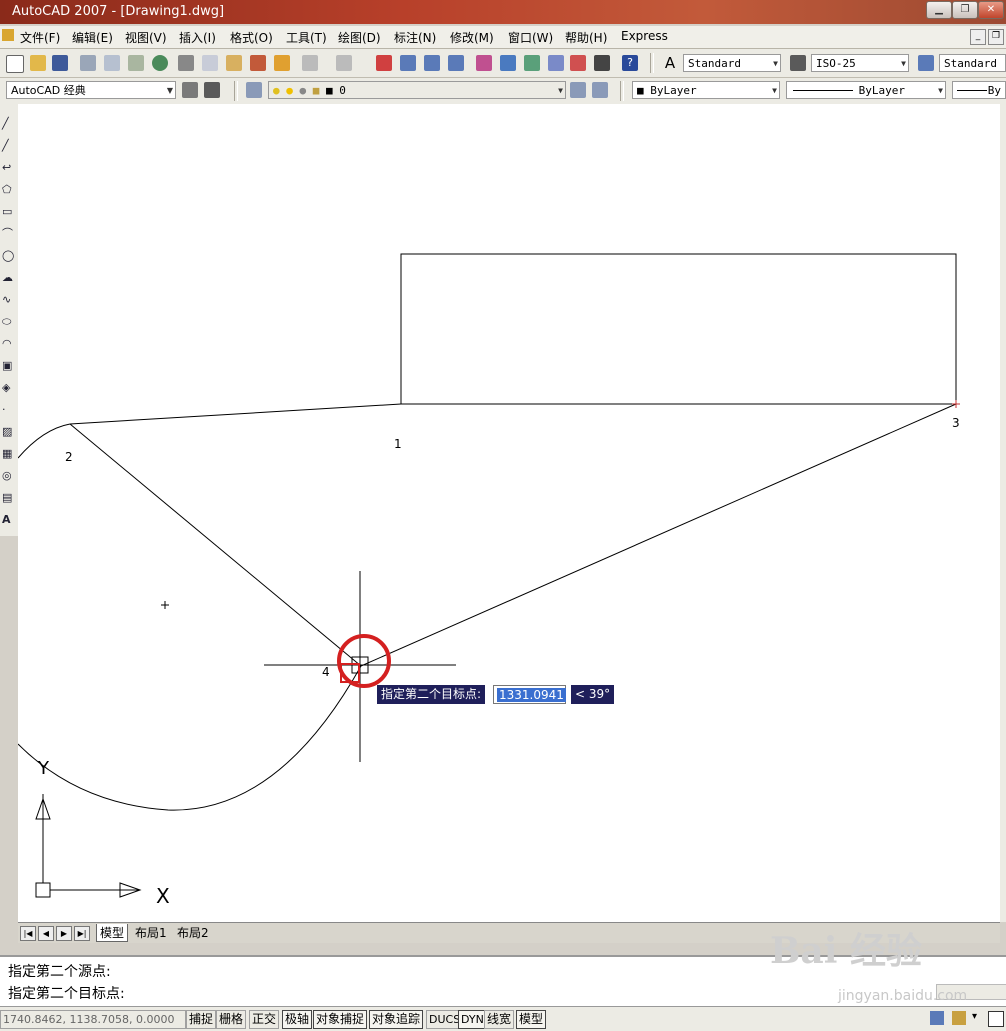  Describe the element at coordinates (8, 388) in the screenshot. I see `make-block-icon: ◈` at that location.